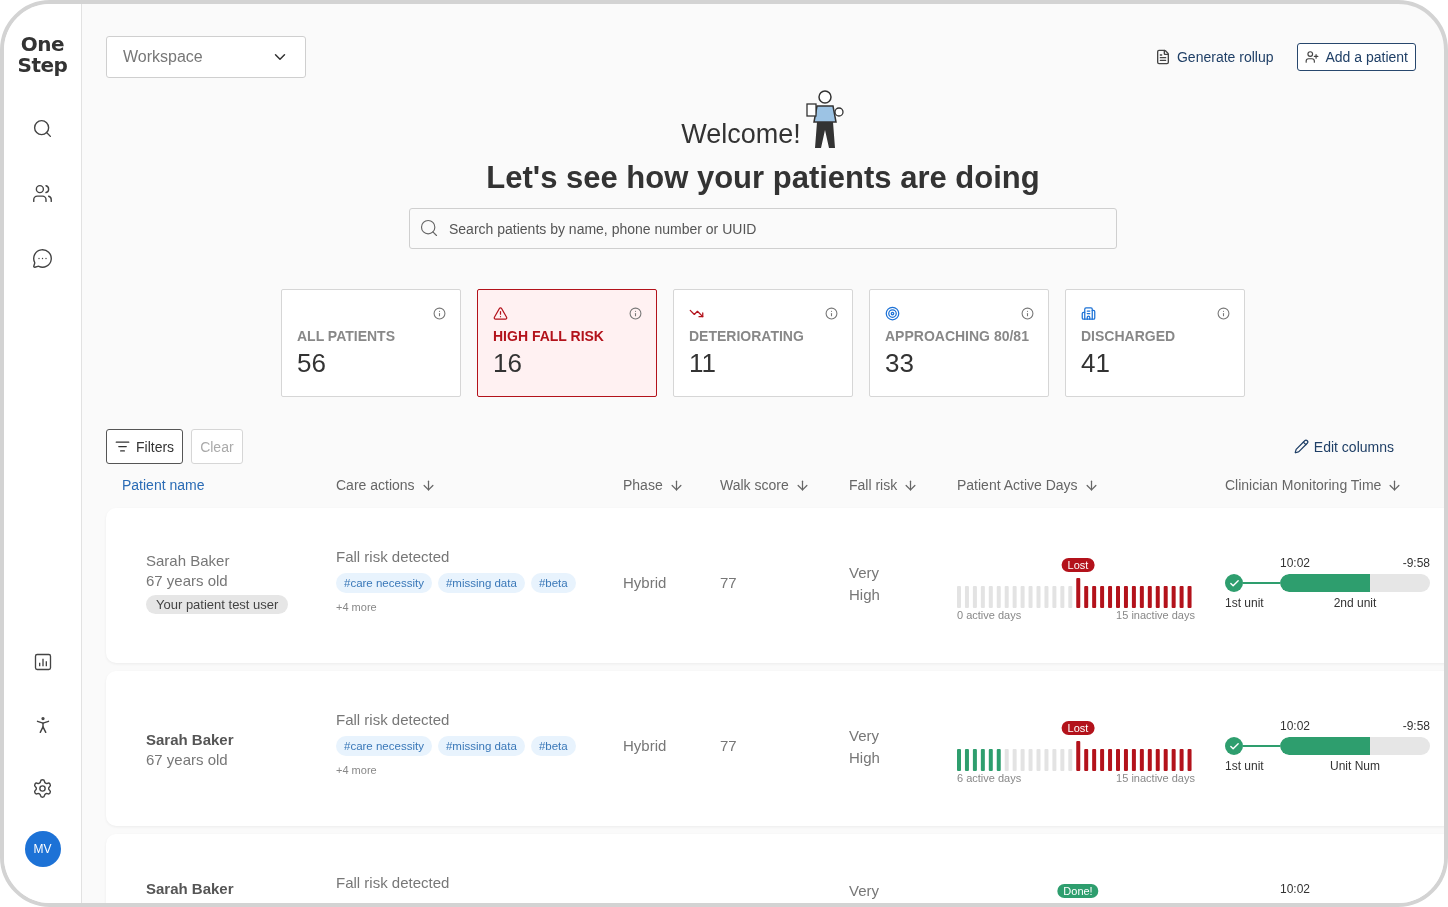 The width and height of the screenshot is (1448, 907). I want to click on filter-icon, so click(122, 446).